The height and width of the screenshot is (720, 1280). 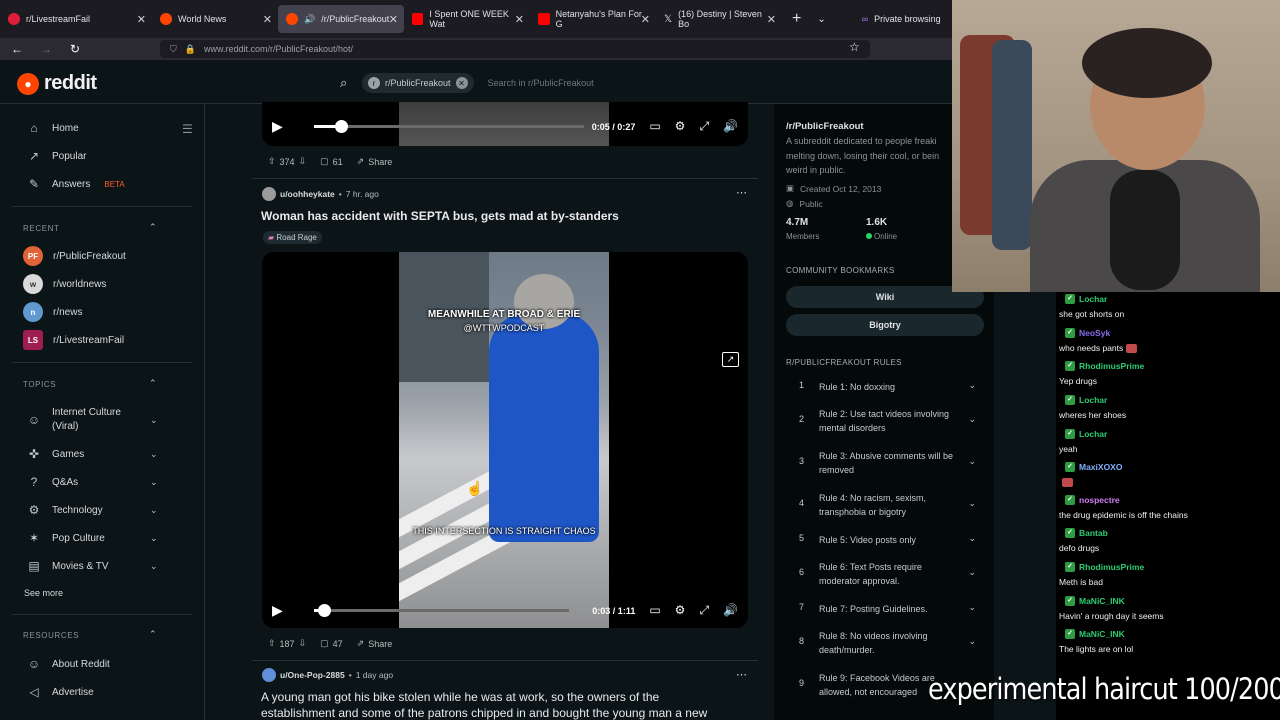 I want to click on speaker-icon: 🔊, so click(x=309, y=19).